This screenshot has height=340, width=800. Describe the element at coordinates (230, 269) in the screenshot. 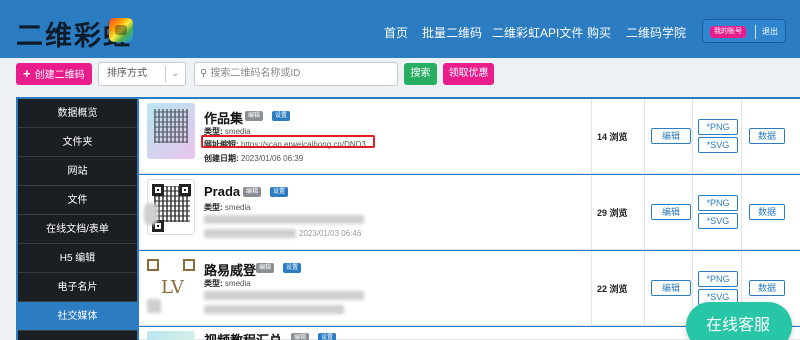

I see `qr-title: 路易威登` at that location.